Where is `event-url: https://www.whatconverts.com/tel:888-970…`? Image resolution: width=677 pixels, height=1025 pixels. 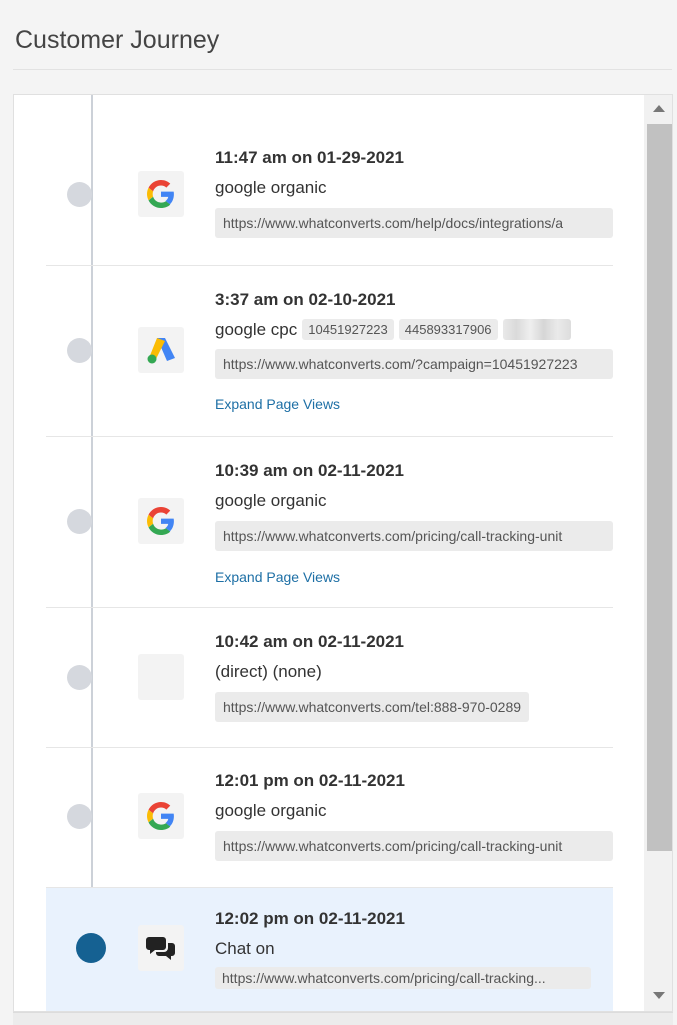
event-url: https://www.whatconverts.com/tel:888-970… is located at coordinates (372, 707).